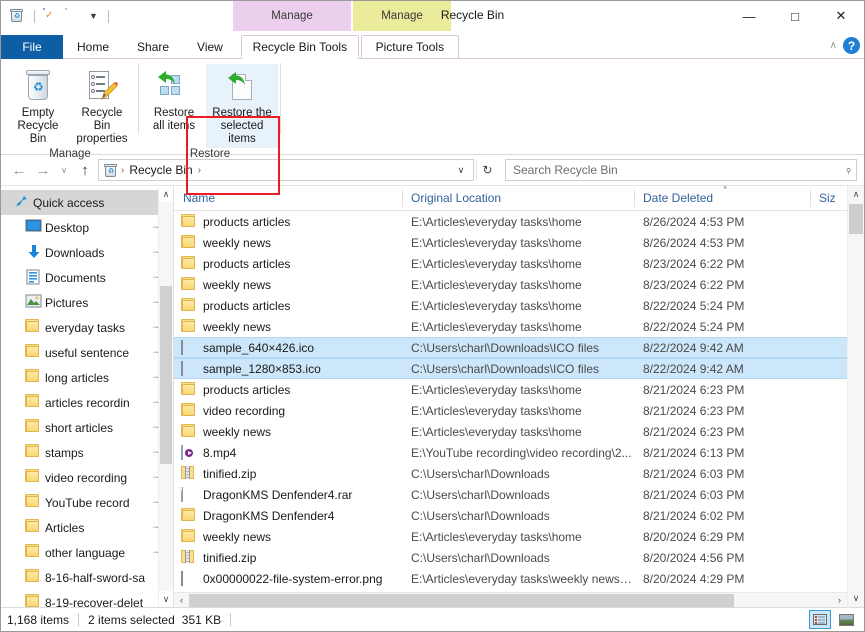 The width and height of the screenshot is (865, 632). What do you see at coordinates (182, 494) in the screenshot?
I see `generic-file-icon` at bounding box center [182, 494].